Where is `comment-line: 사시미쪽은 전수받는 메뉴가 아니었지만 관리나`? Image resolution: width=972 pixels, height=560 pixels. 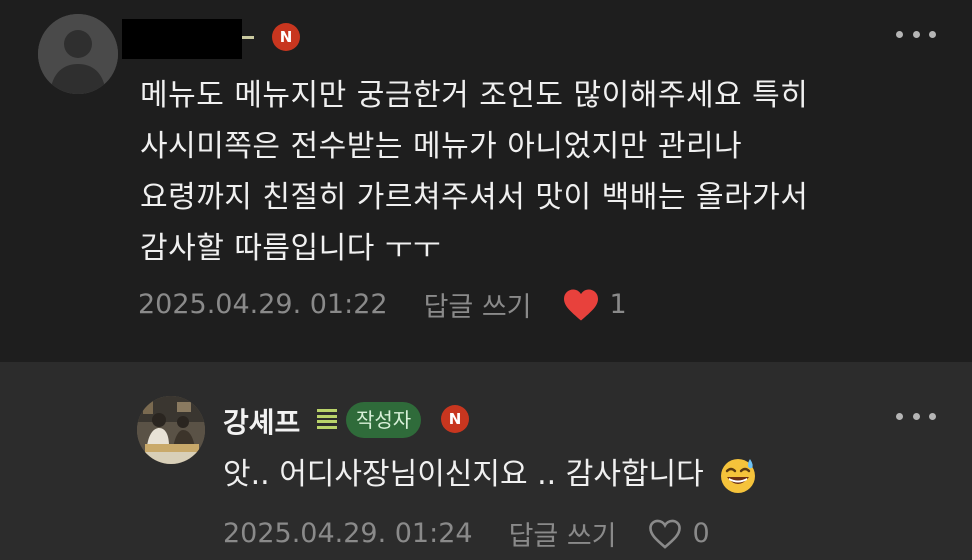 comment-line: 사시미쪽은 전수받는 메뉴가 아니었지만 관리나 is located at coordinates (441, 146).